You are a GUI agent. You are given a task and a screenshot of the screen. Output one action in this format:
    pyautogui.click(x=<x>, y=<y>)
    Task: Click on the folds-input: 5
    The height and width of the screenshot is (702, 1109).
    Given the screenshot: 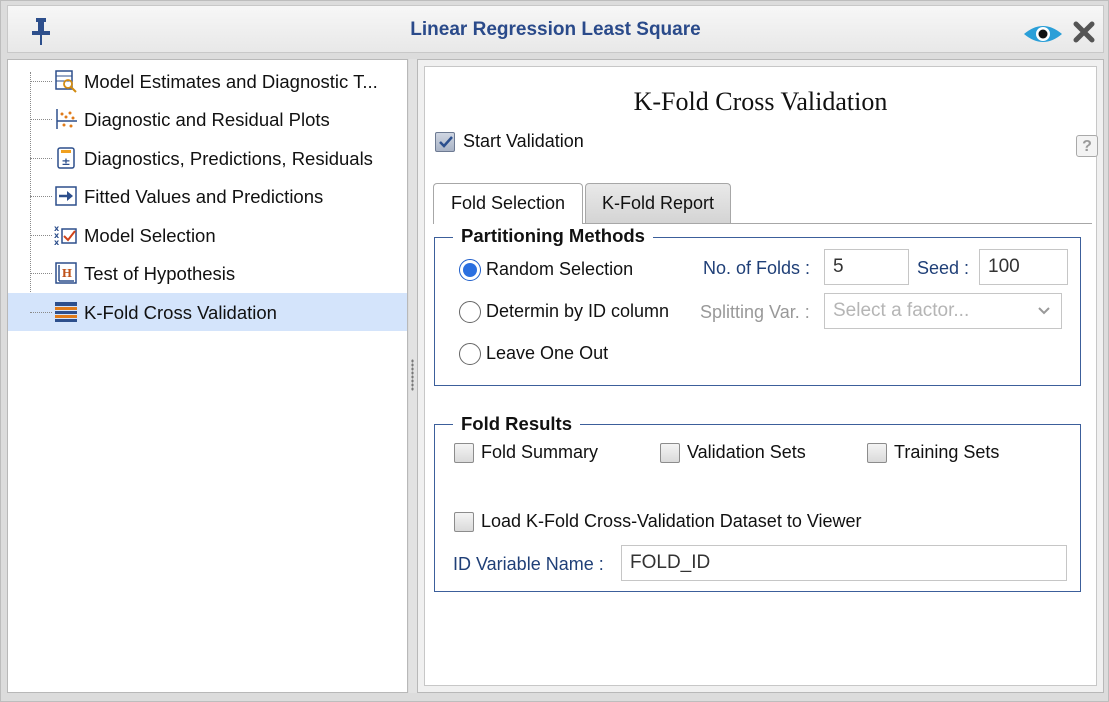 What is the action you would take?
    pyautogui.click(x=866, y=267)
    